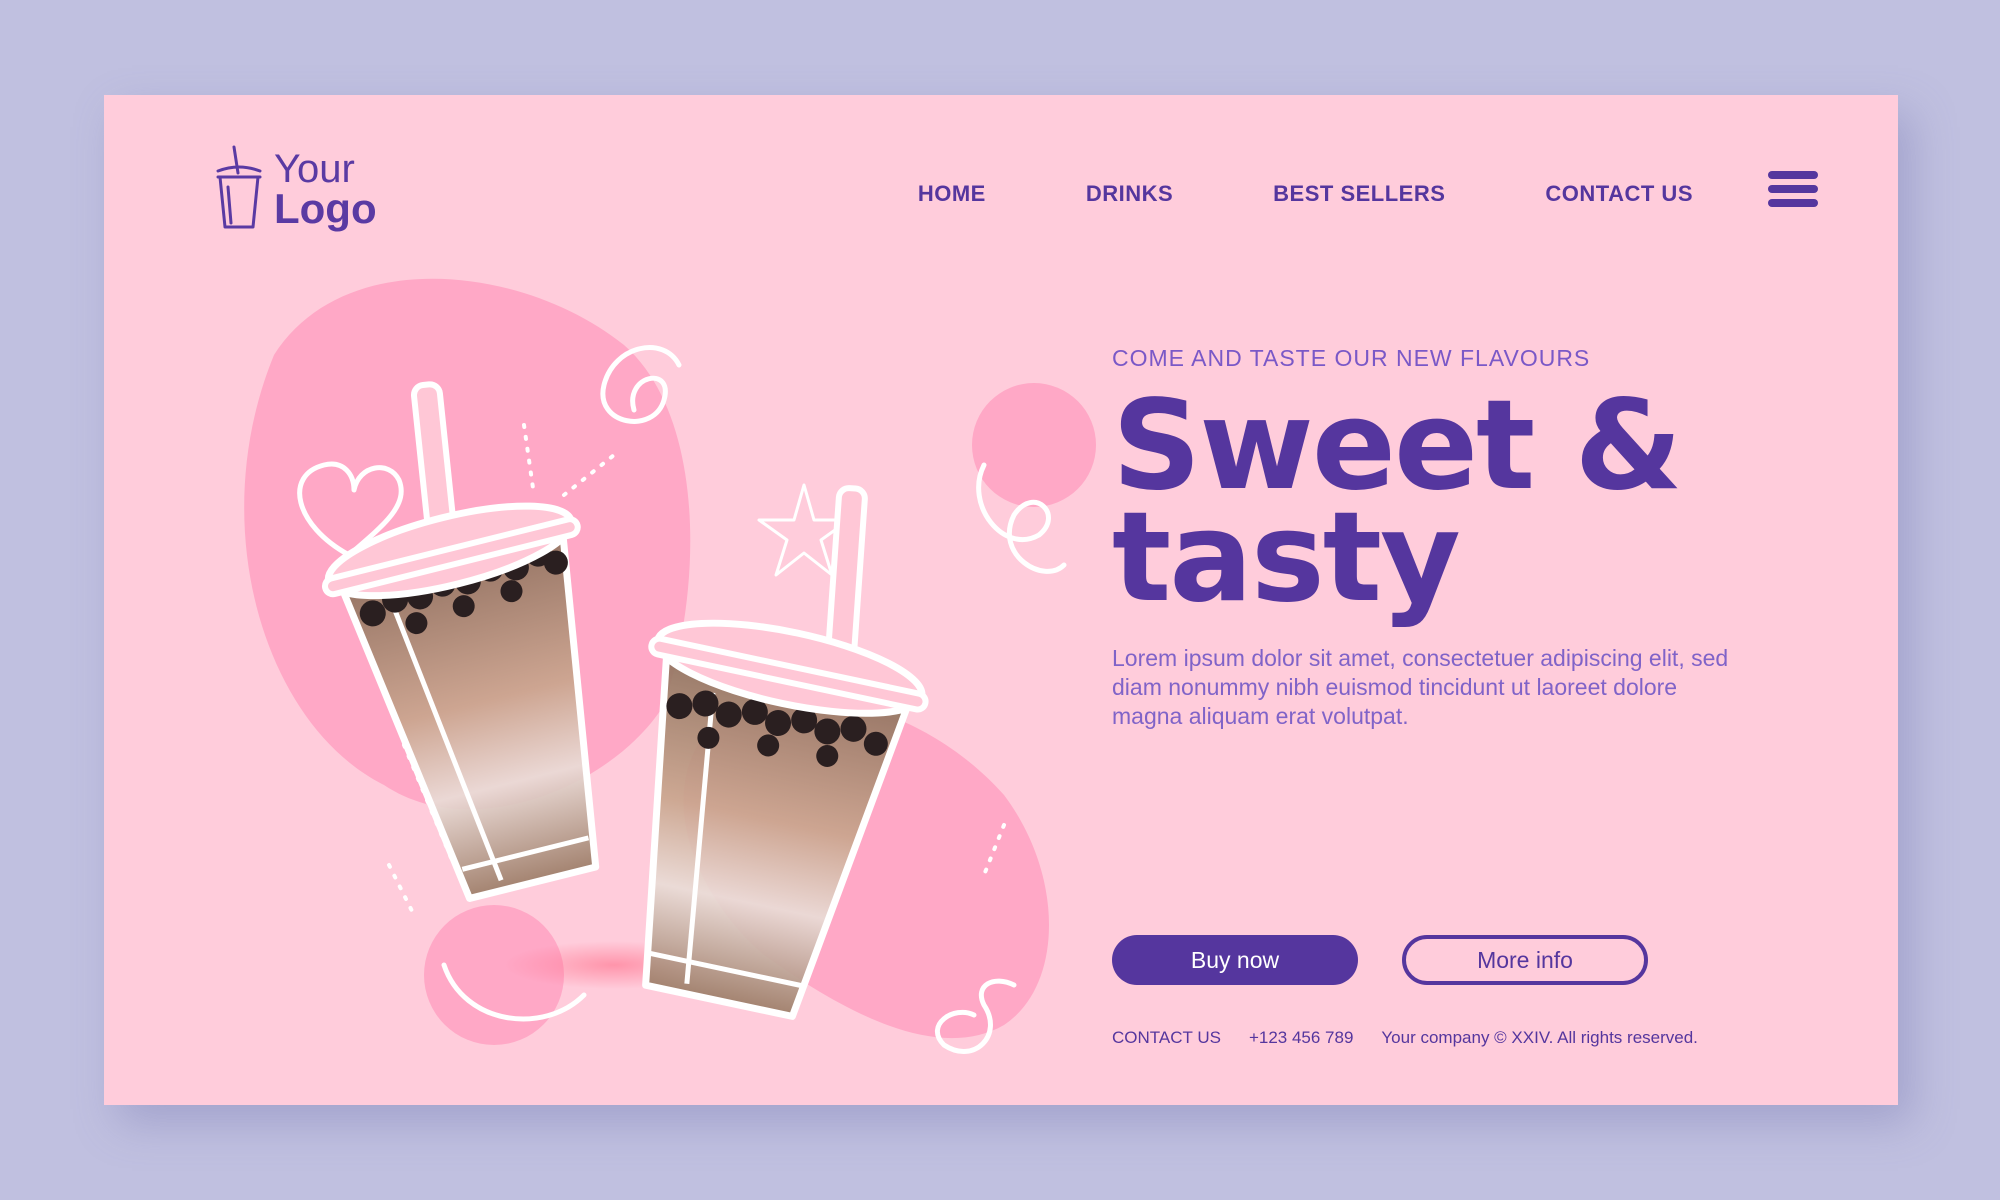 This screenshot has width=2000, height=1200. What do you see at coordinates (1286, 558) in the screenshot?
I see `headline-line-2: tasty` at bounding box center [1286, 558].